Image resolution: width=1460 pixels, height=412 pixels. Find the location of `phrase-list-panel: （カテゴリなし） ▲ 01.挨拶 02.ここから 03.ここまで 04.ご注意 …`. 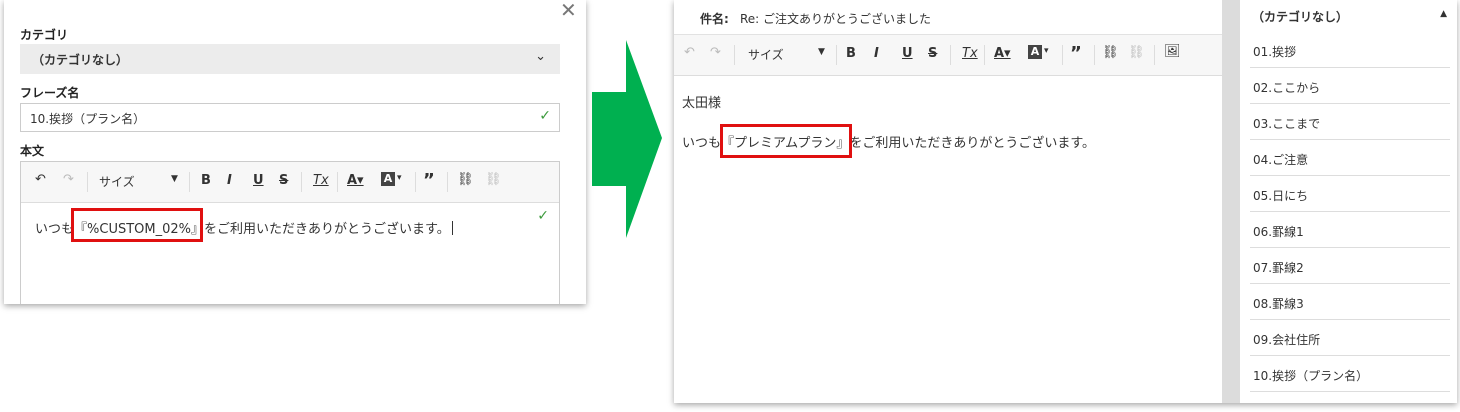

phrase-list-panel: （カテゴリなし） ▲ 01.挨拶 02.ここから 03.ここまで 04.ご注意 … is located at coordinates (1348, 201).